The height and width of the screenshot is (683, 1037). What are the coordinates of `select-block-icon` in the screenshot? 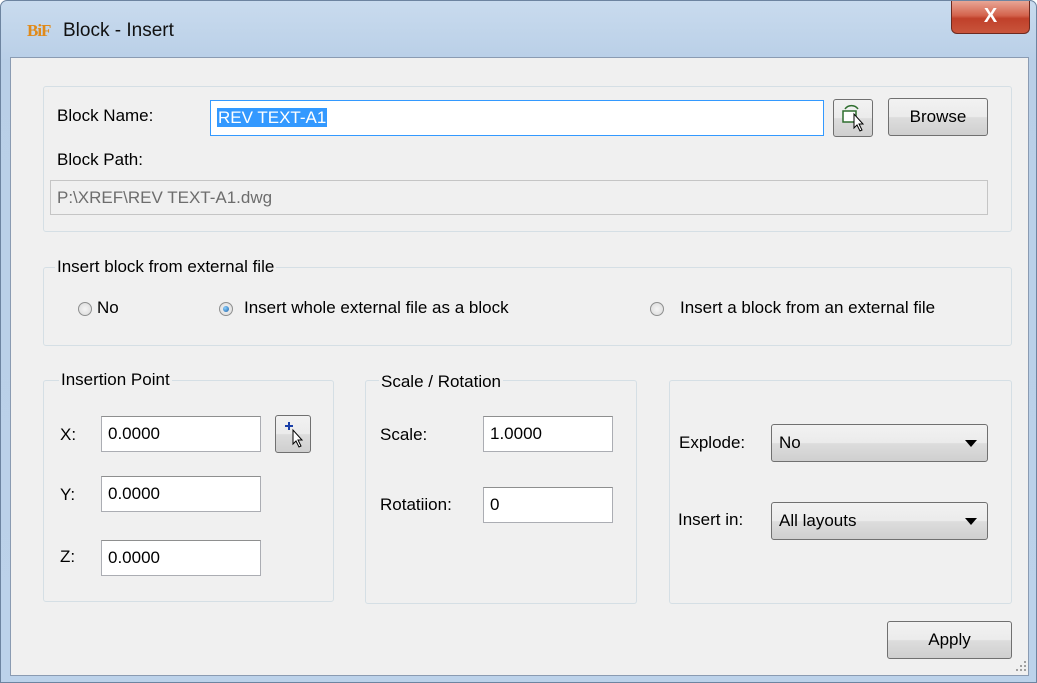 It's located at (853, 118).